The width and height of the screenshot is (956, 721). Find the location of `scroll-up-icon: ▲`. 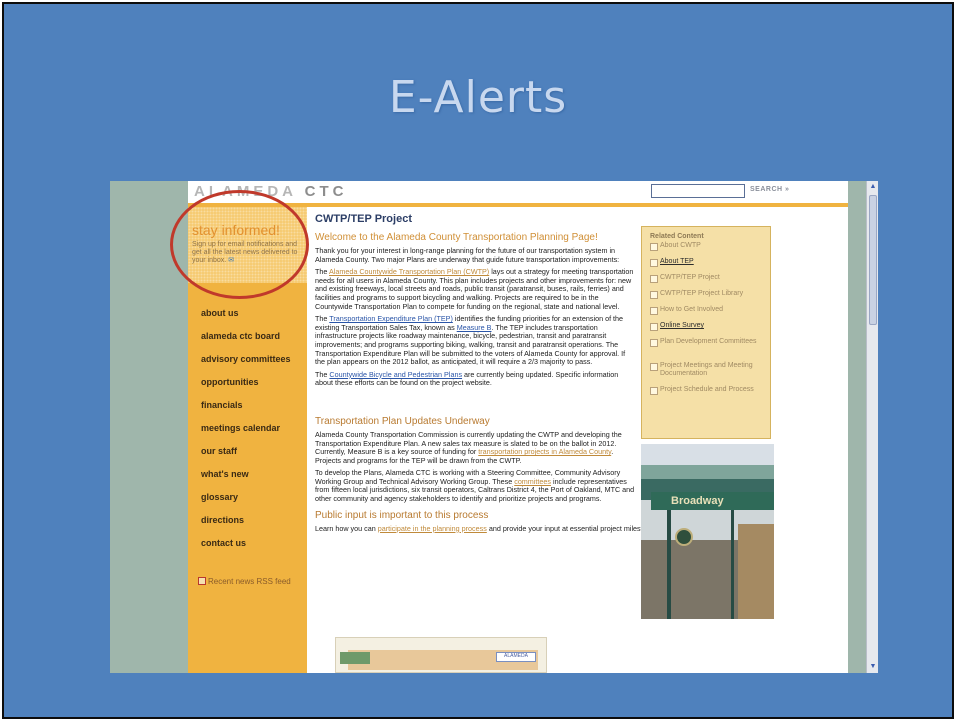

scroll-up-icon: ▲ is located at coordinates (873, 187).